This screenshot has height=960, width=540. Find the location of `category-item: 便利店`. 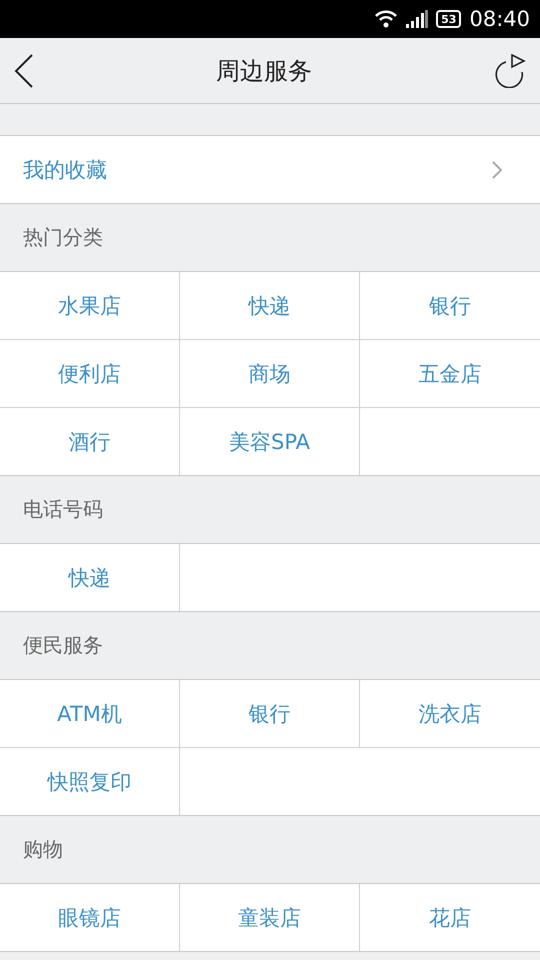

category-item: 便利店 is located at coordinates (90, 374).